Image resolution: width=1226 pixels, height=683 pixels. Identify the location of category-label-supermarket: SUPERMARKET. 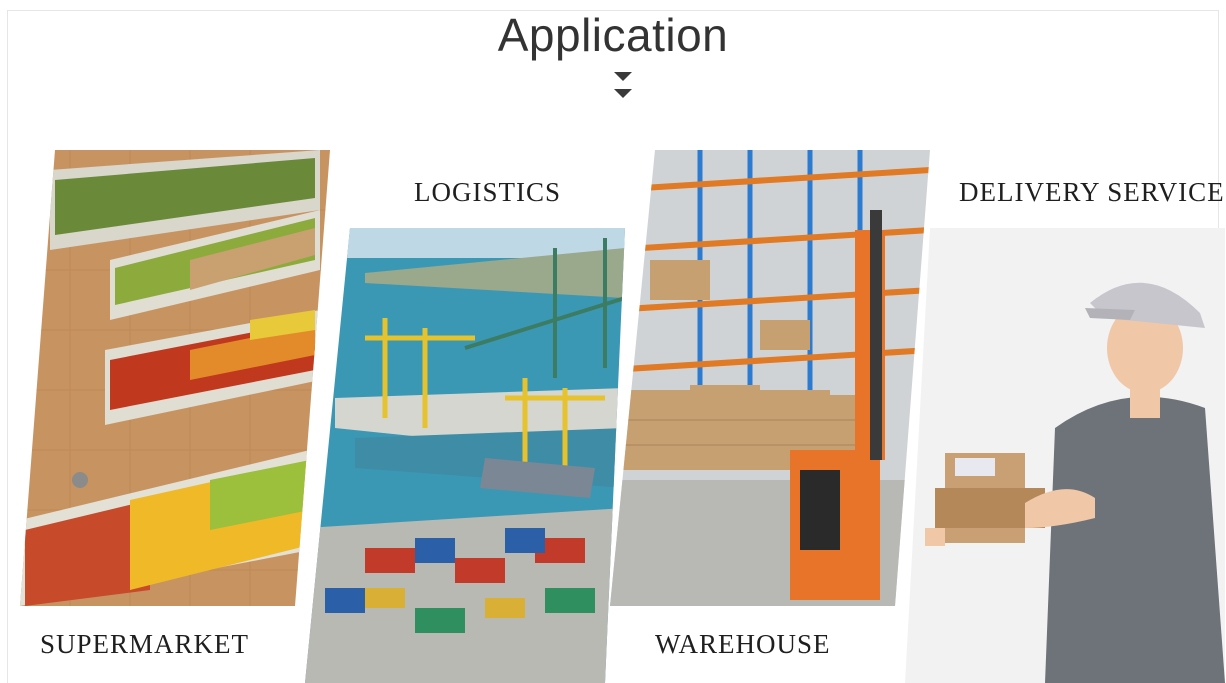
(145, 644).